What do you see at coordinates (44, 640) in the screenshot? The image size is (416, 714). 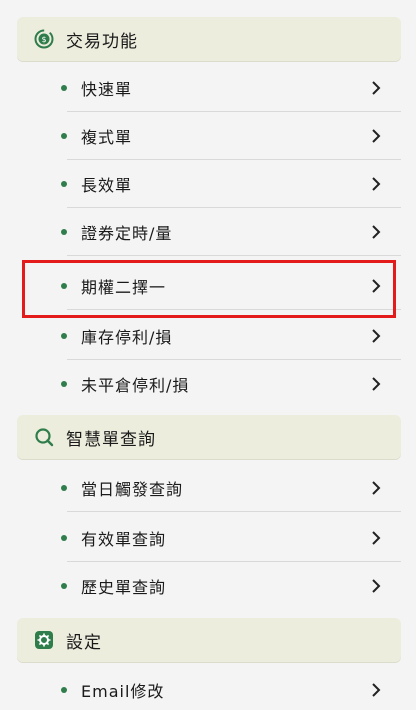 I see `gear-icon` at bounding box center [44, 640].